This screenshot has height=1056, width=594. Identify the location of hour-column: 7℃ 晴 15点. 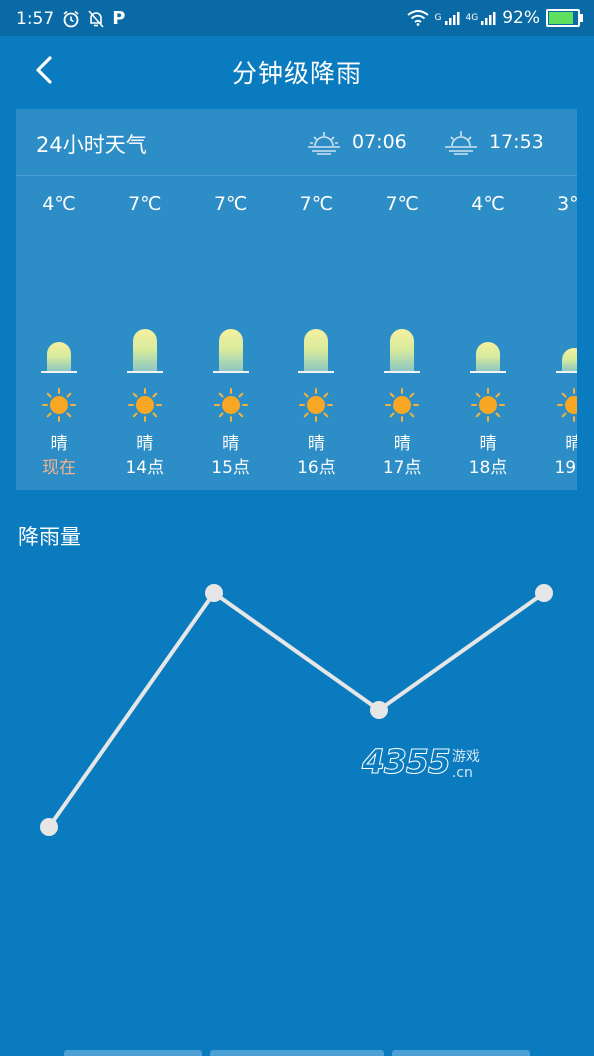
(231, 339).